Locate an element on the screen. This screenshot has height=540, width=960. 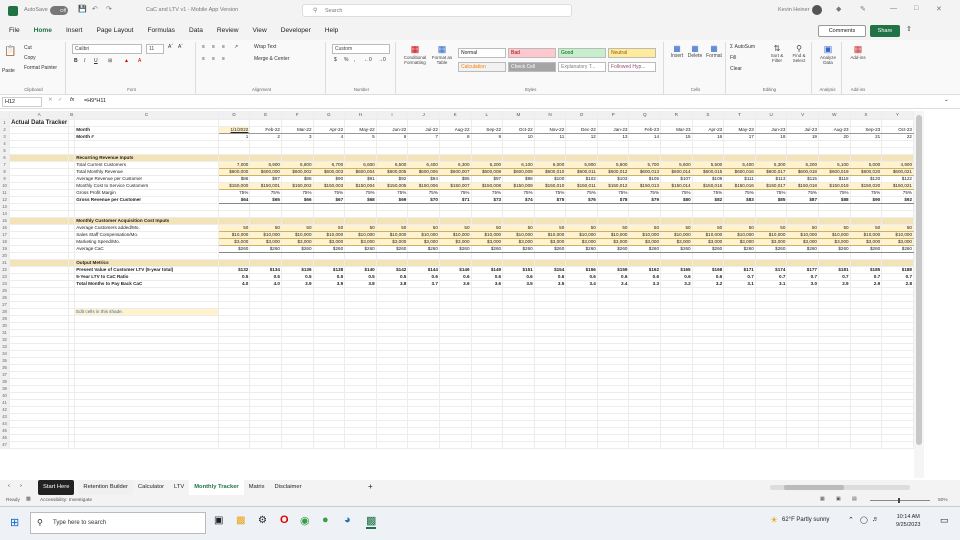
cell: 5,900 is located at coordinates (581, 165).